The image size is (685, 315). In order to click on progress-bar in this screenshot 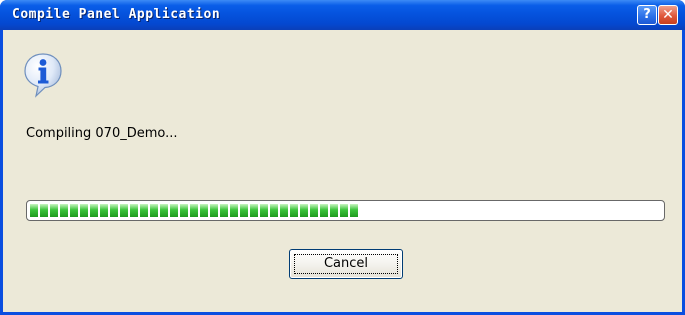, I will do `click(345, 210)`.